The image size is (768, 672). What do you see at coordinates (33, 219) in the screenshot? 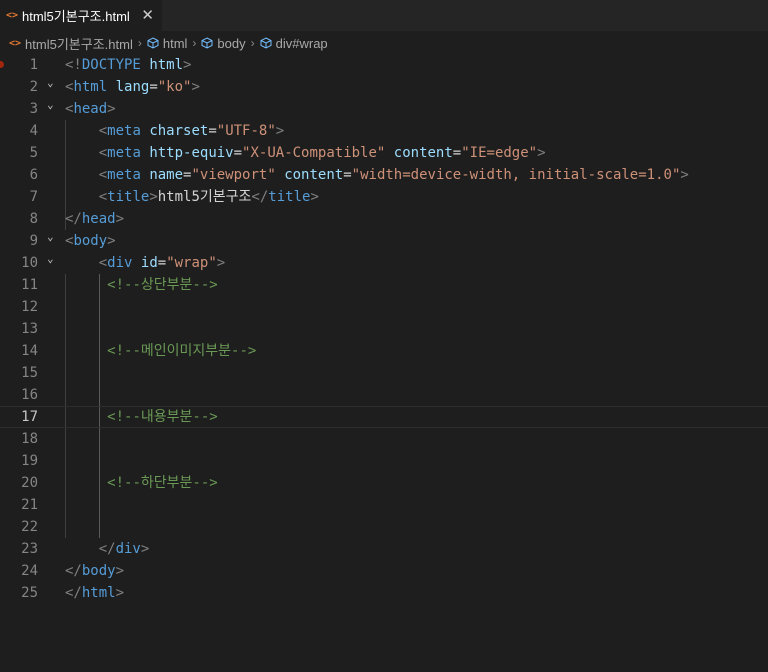
I see `line-number: 8` at bounding box center [33, 219].